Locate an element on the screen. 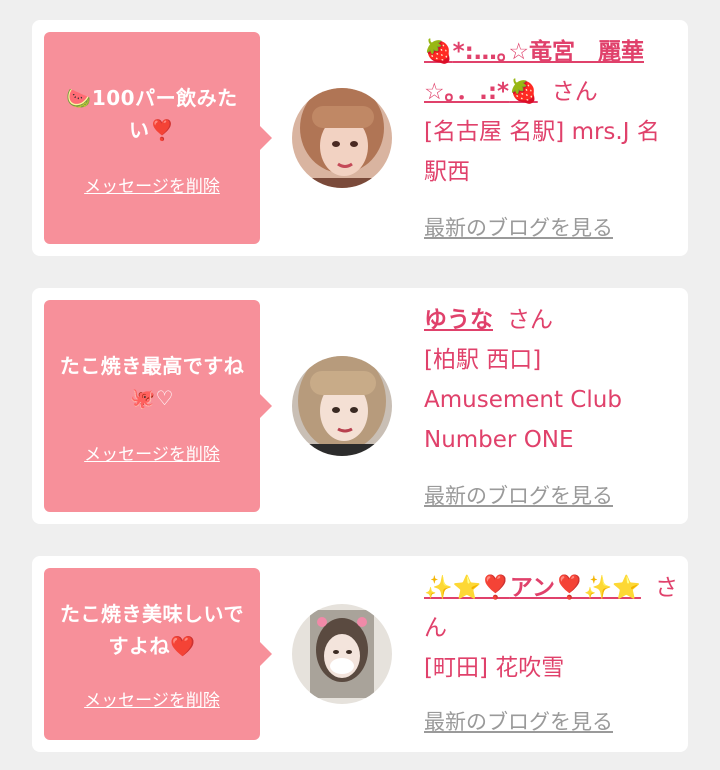 The width and height of the screenshot is (720, 770). girl-info: ゆうな さん [柏駅 西口] Amusement Club Number ONE is located at coordinates (552, 380).